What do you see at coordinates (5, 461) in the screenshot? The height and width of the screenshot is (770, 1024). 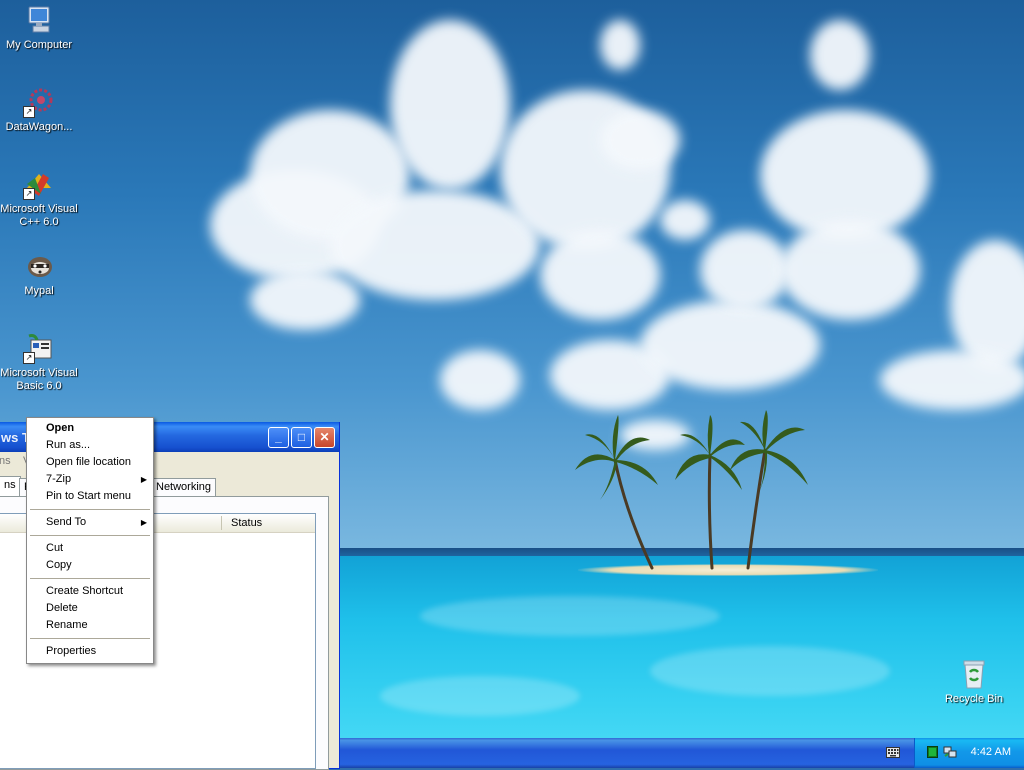 I see `menu-options: ns` at bounding box center [5, 461].